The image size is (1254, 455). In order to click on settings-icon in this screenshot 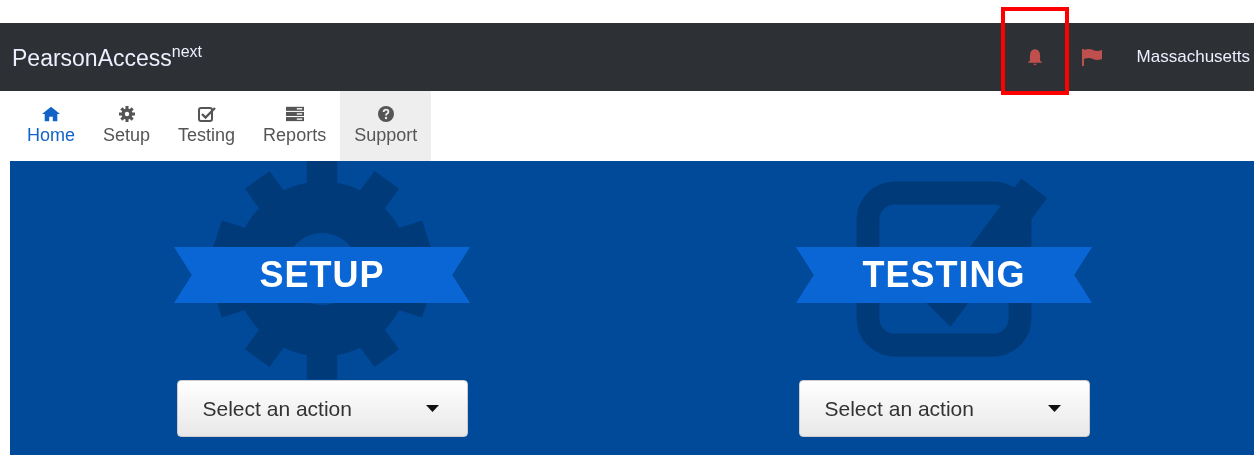, I will do `click(126, 114)`.